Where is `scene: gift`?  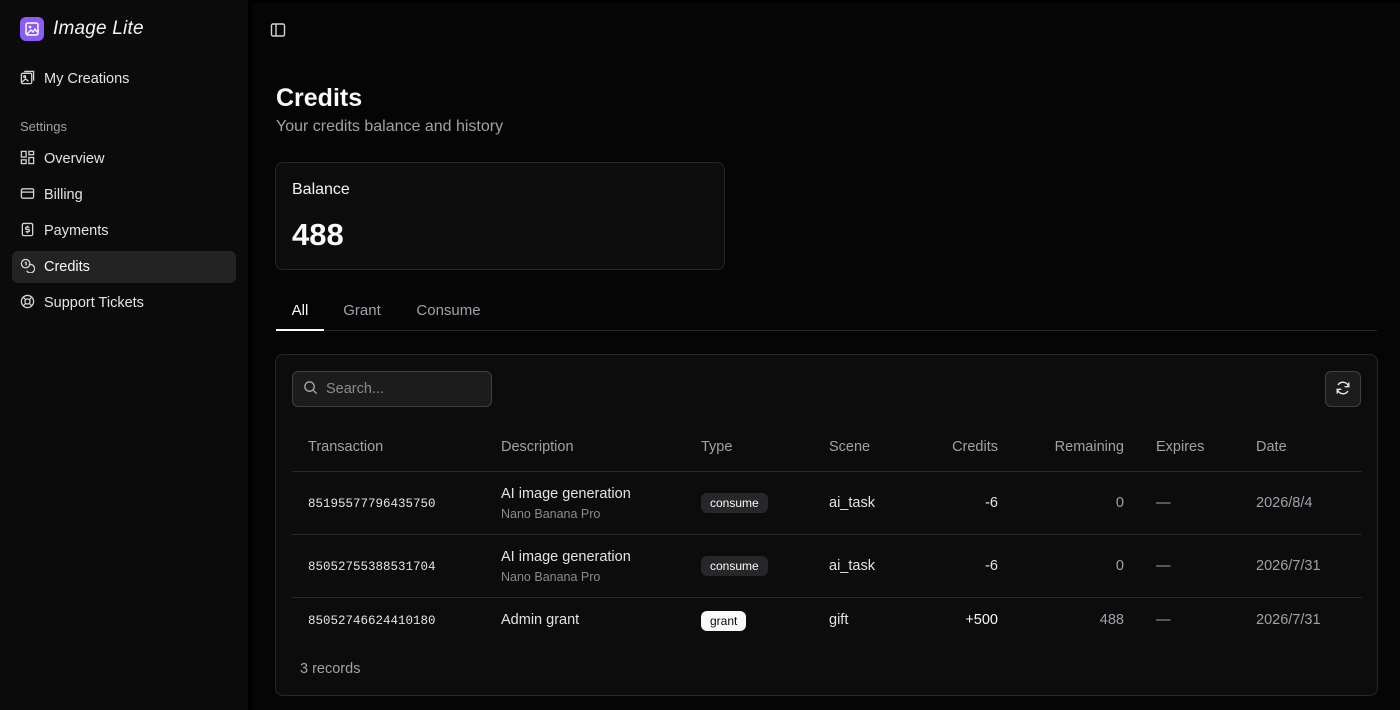
scene: gift is located at coordinates (839, 620).